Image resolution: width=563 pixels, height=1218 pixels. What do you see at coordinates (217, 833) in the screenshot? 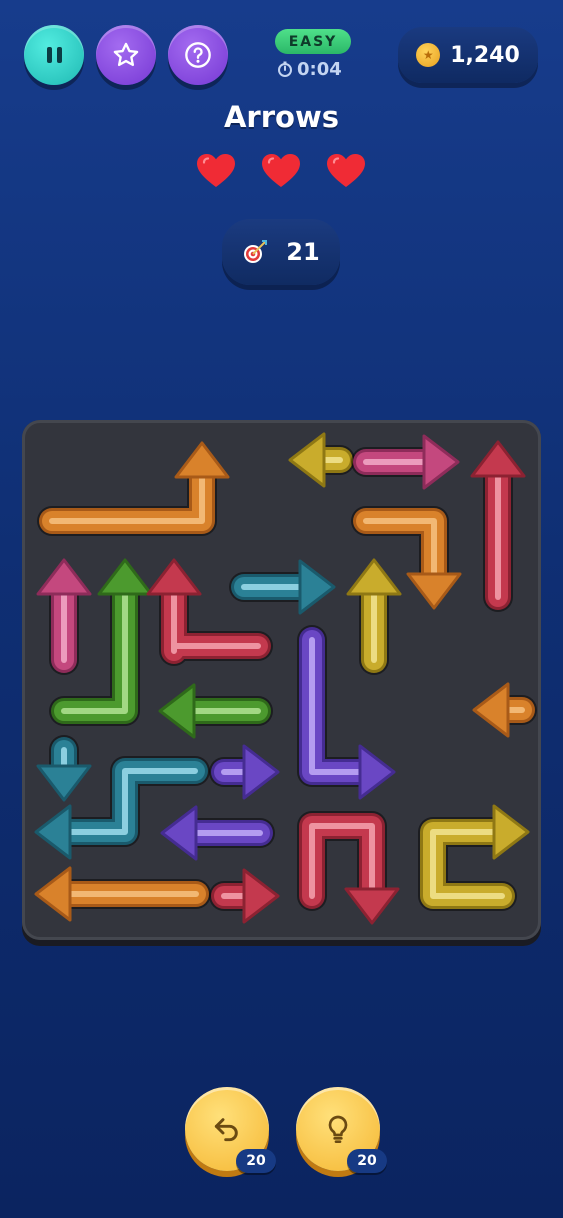
I see `arrow-piece-purple-left` at bounding box center [217, 833].